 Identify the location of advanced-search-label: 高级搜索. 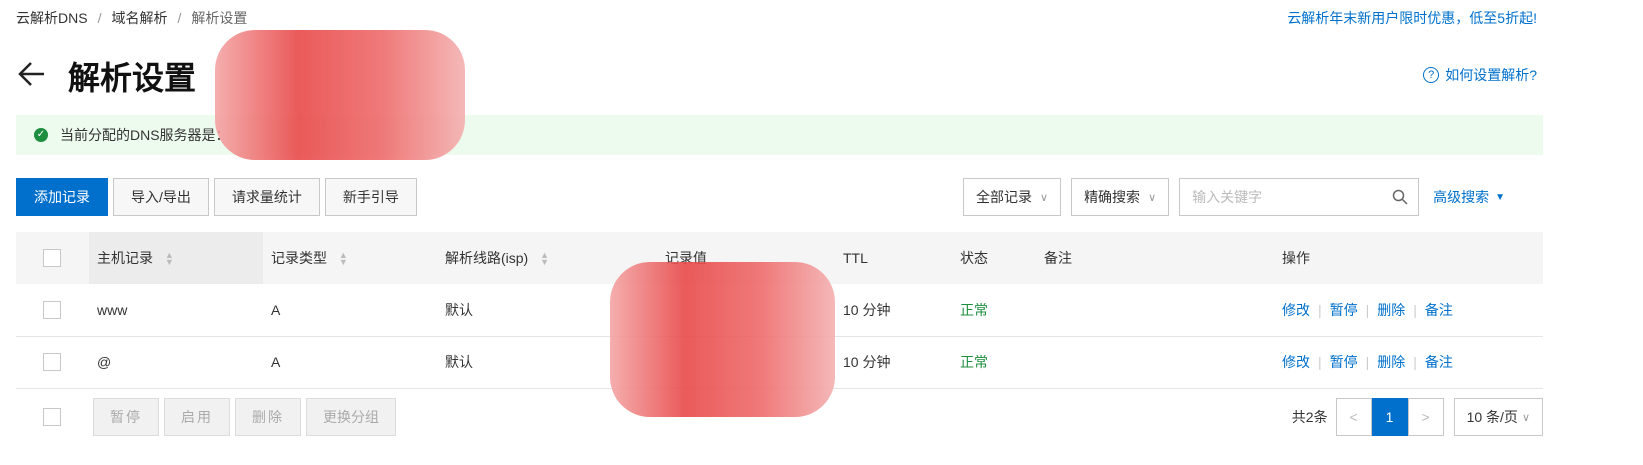
(1461, 197).